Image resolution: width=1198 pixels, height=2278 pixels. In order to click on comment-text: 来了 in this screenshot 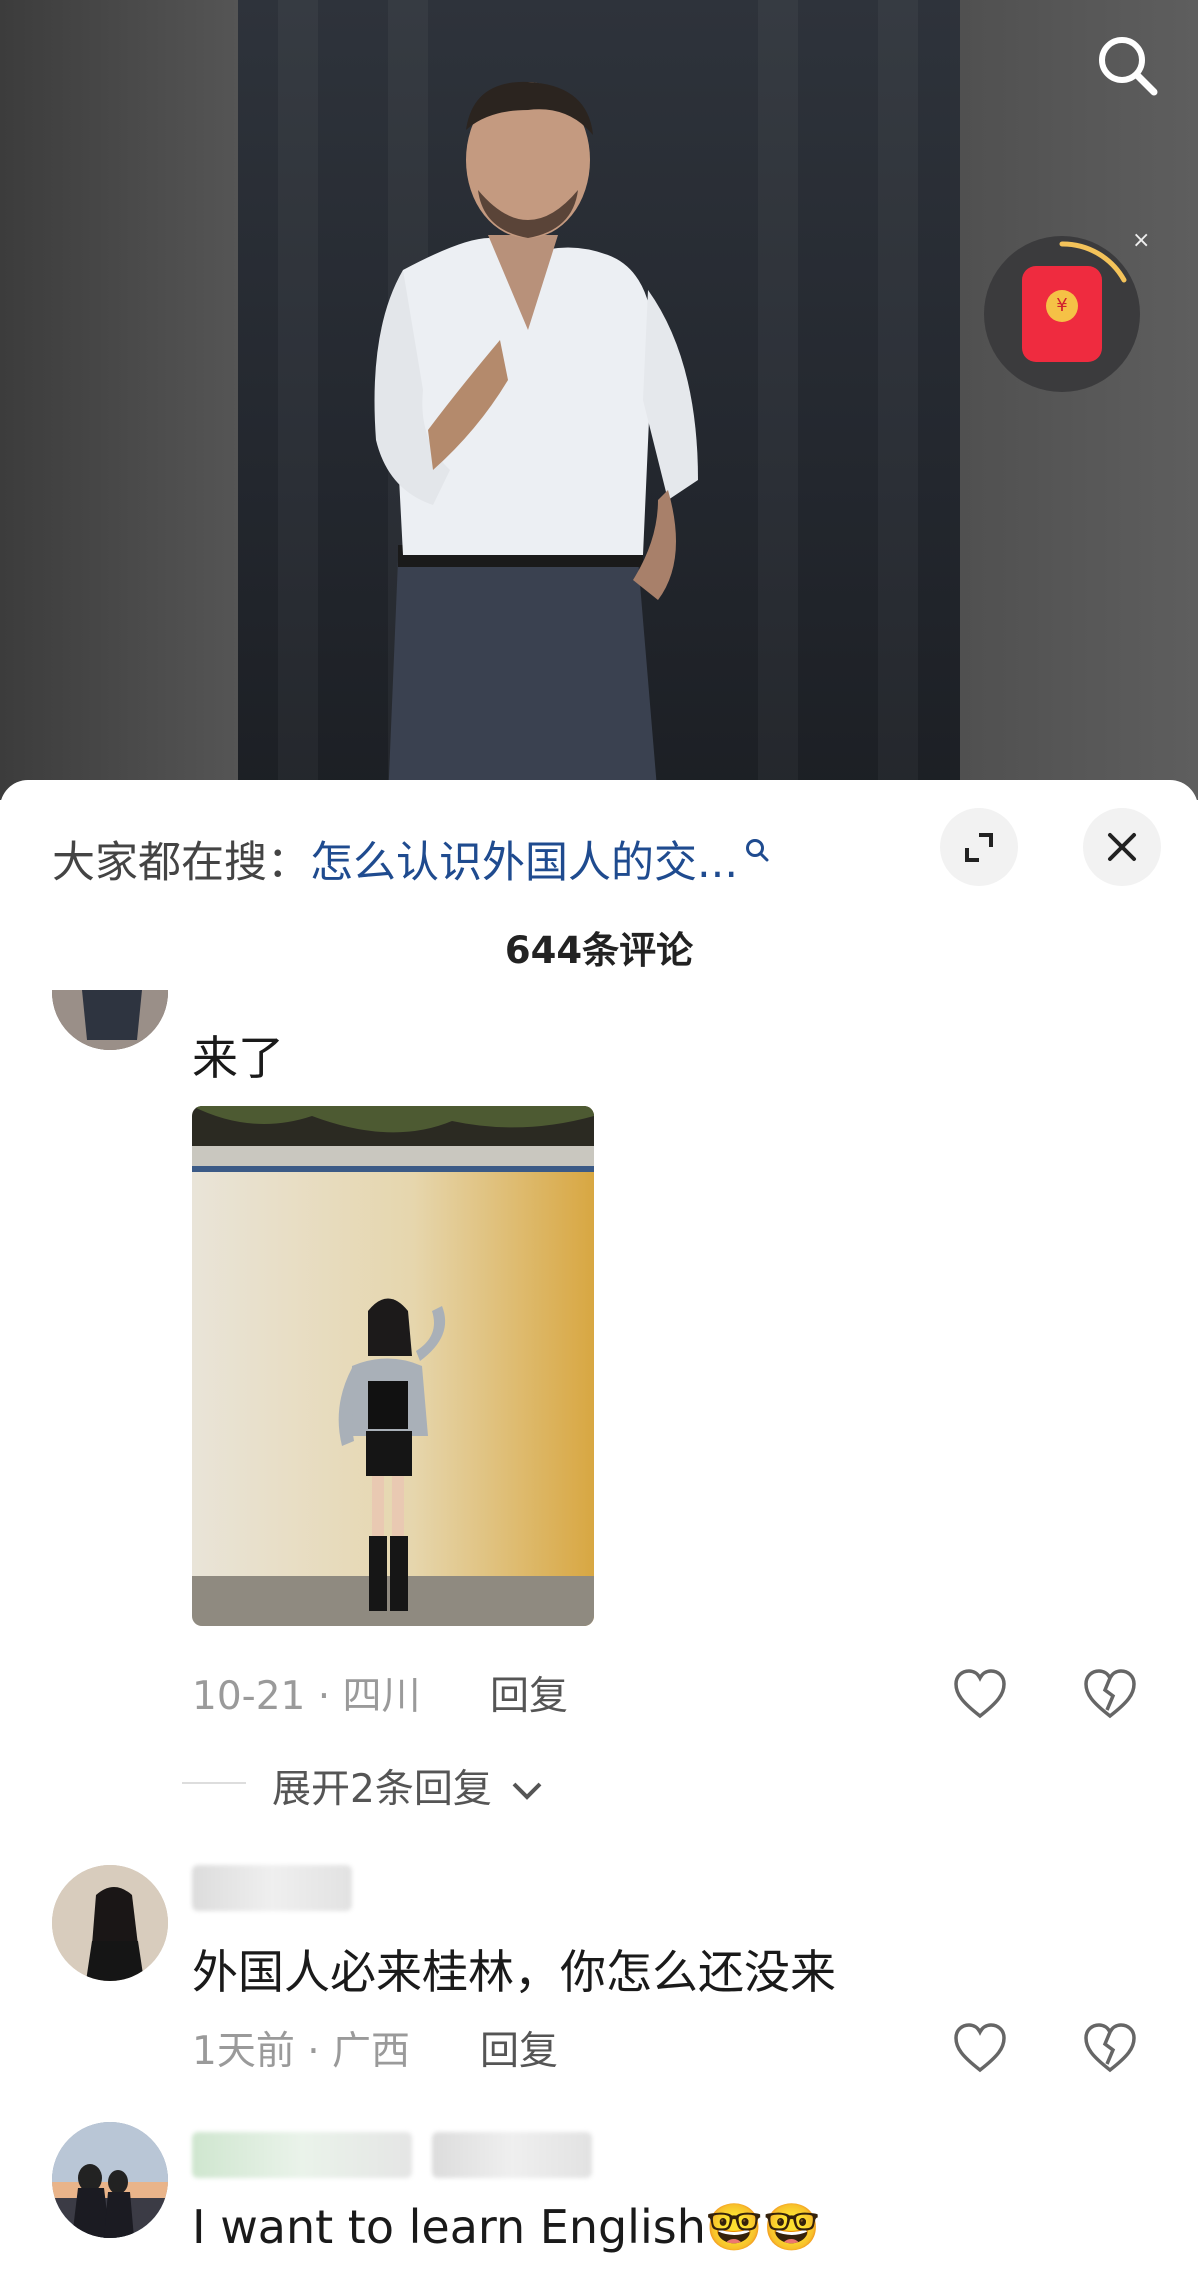, I will do `click(238, 1058)`.